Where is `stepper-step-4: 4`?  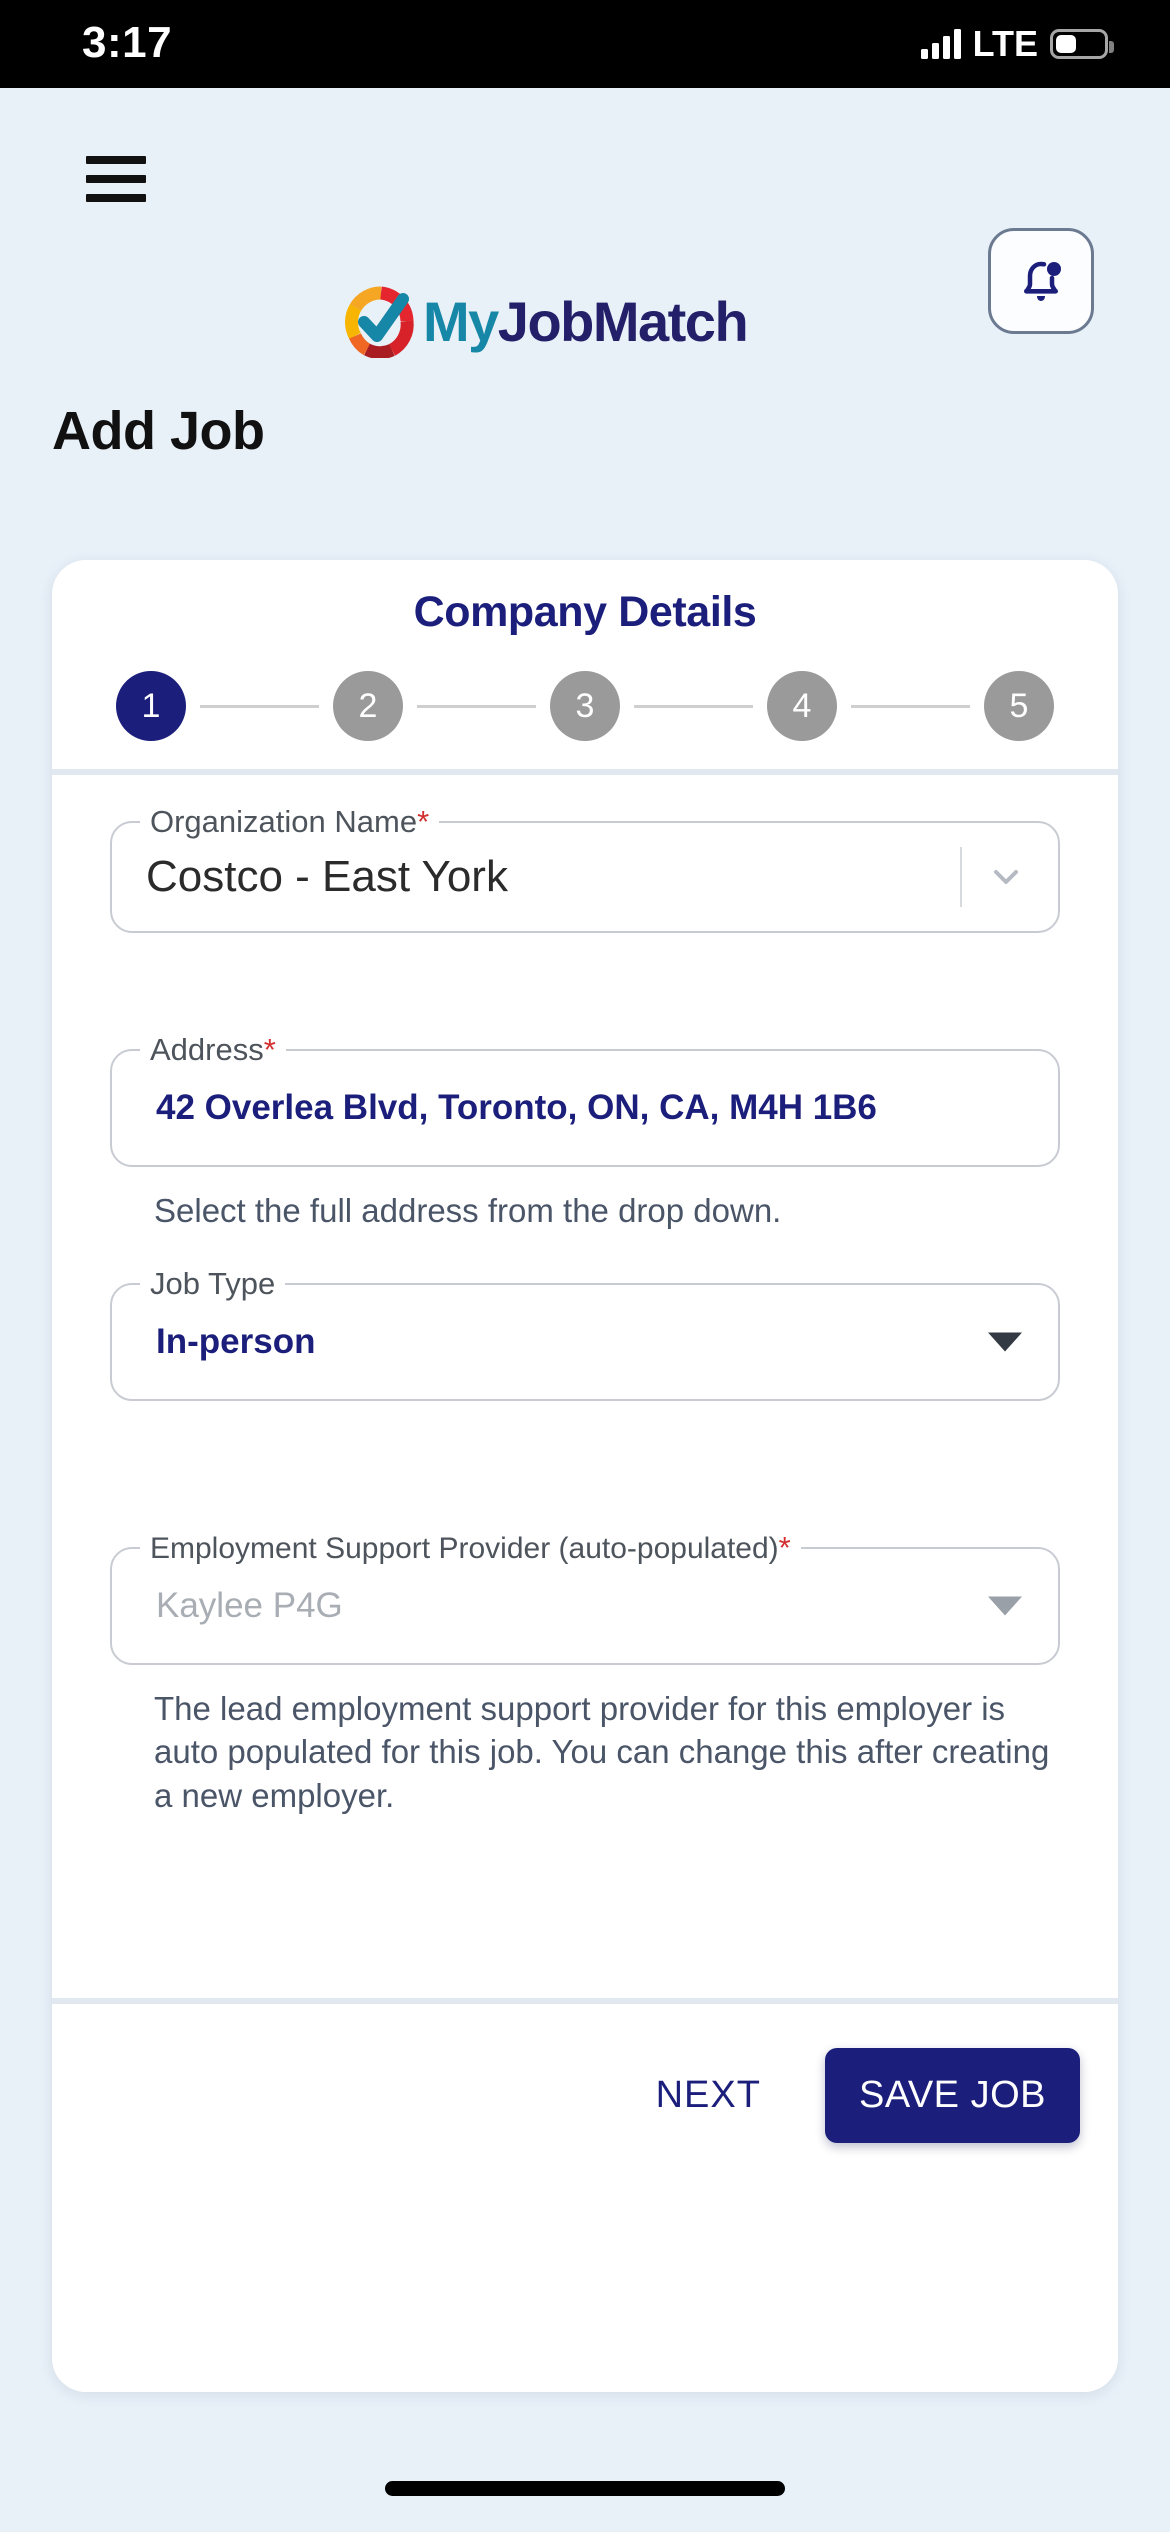 stepper-step-4: 4 is located at coordinates (802, 706).